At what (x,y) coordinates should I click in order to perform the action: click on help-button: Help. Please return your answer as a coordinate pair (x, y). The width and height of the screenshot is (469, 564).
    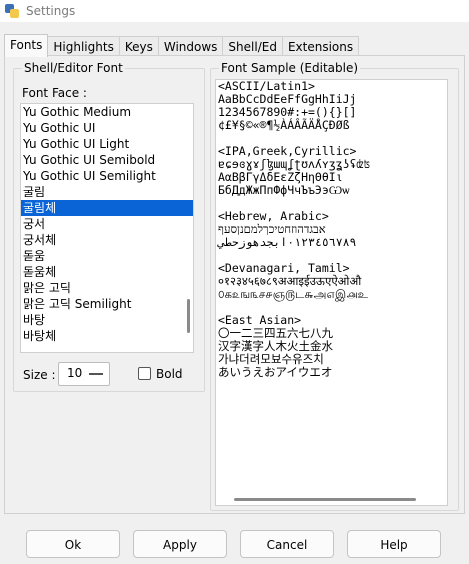
    Looking at the image, I should click on (394, 544).